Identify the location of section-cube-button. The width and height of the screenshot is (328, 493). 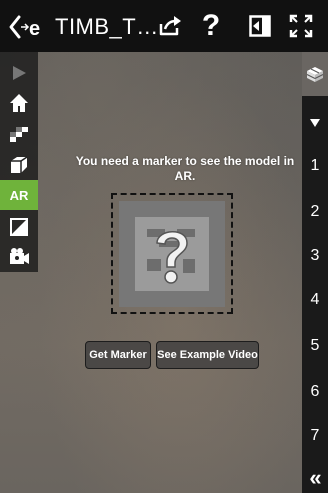
(19, 165).